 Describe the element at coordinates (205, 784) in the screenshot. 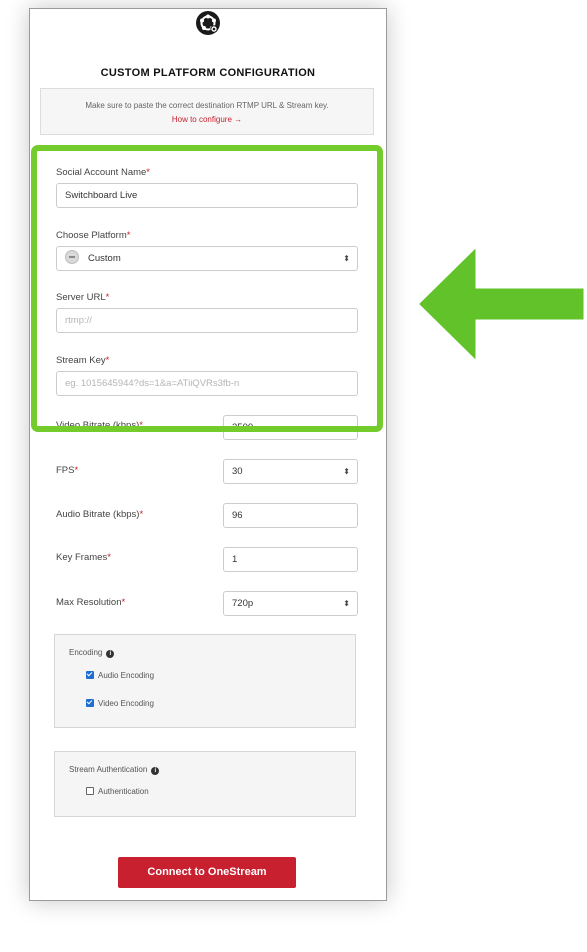

I see `stream-authentication-section: Stream Authentication i Authentication` at that location.